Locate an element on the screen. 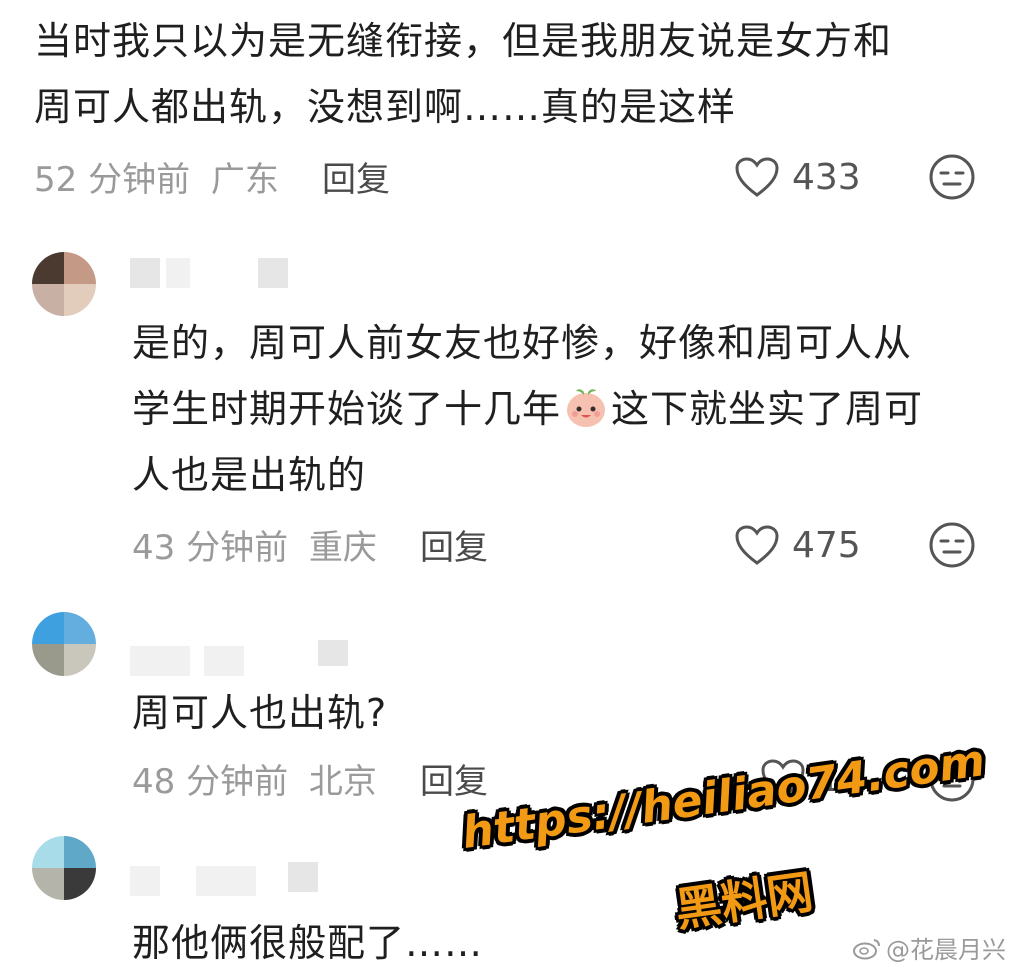  comment-1-dislike-button is located at coordinates (952, 179).